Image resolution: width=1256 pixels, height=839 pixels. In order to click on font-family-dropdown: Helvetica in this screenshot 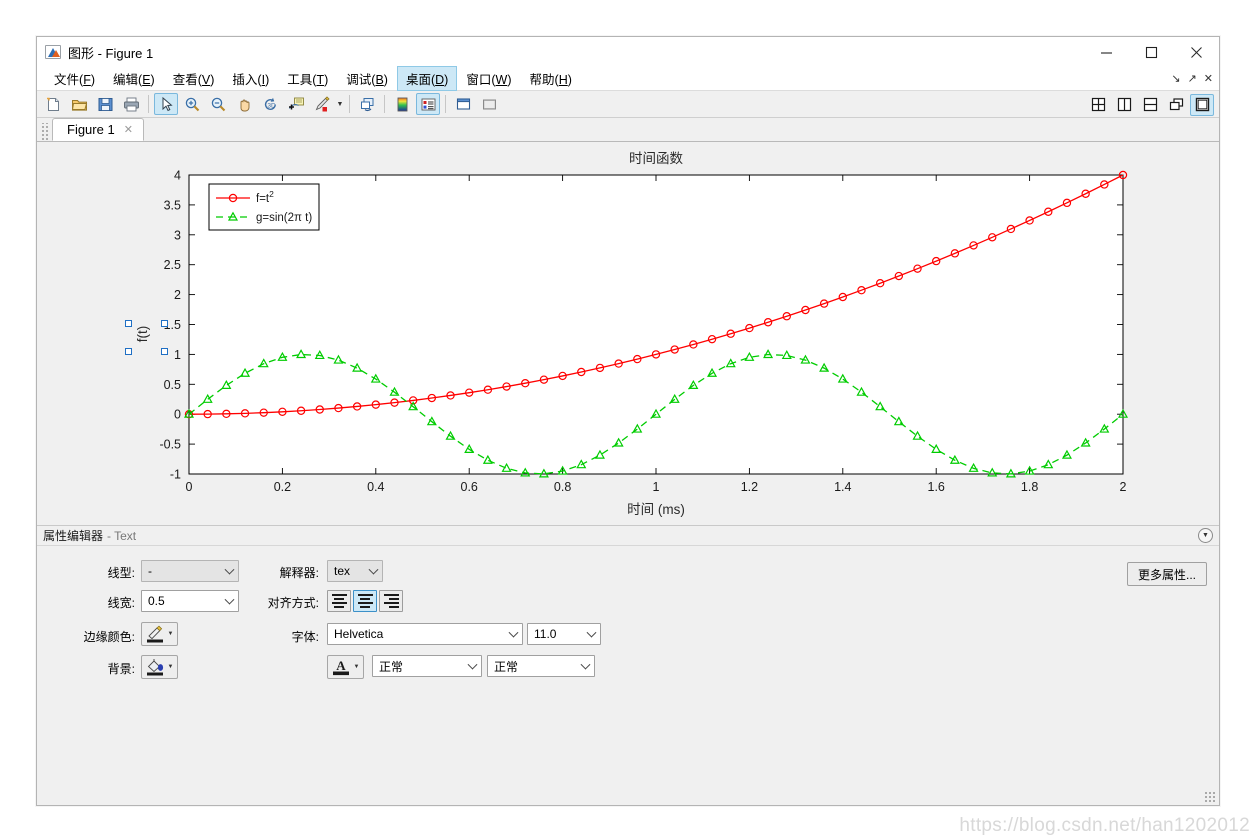, I will do `click(425, 634)`.